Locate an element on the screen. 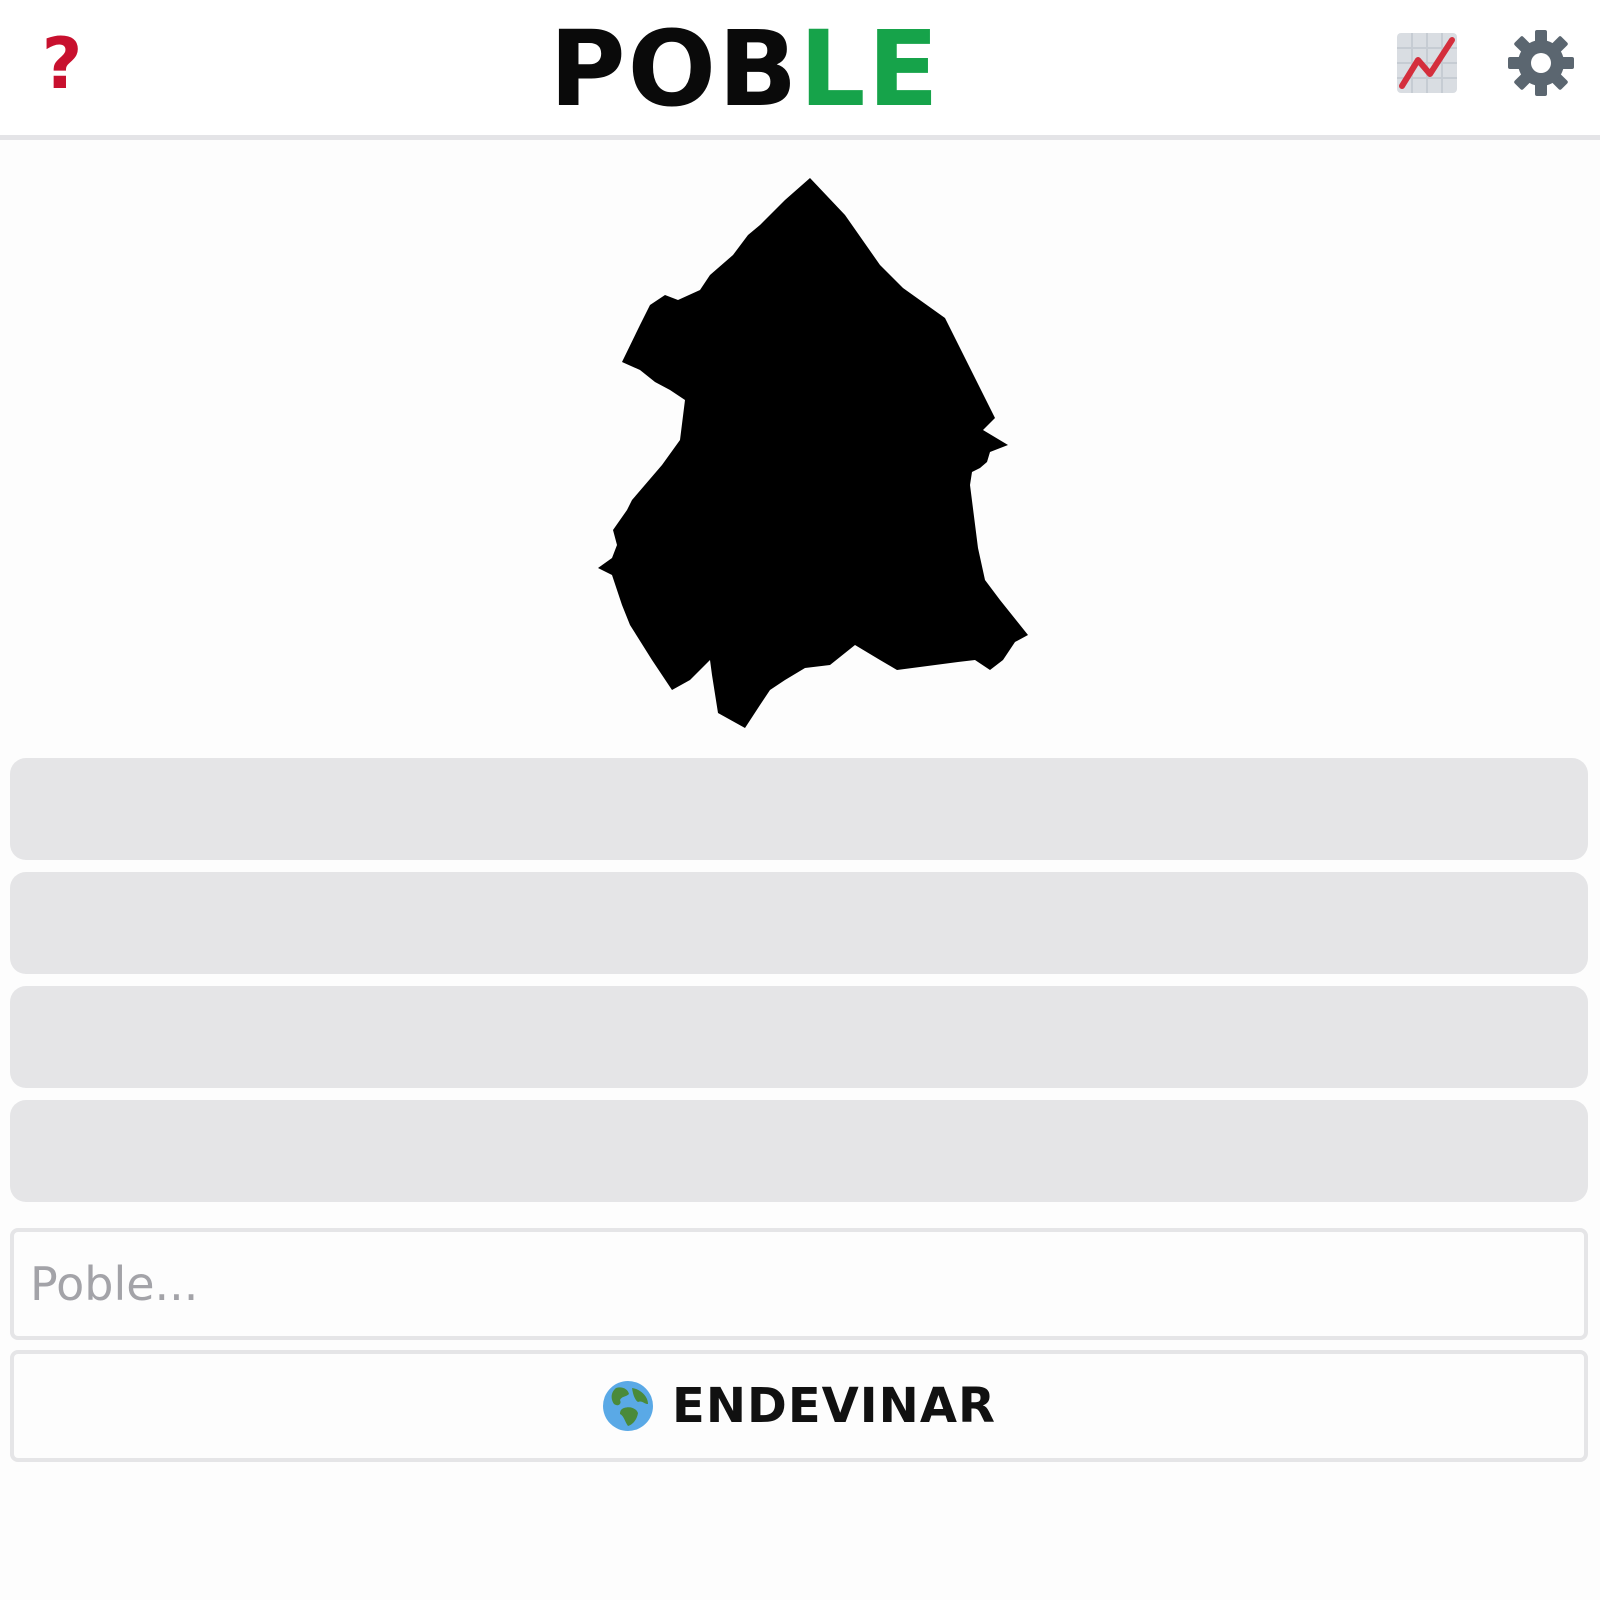  town-silhouette-shape is located at coordinates (813, 453).